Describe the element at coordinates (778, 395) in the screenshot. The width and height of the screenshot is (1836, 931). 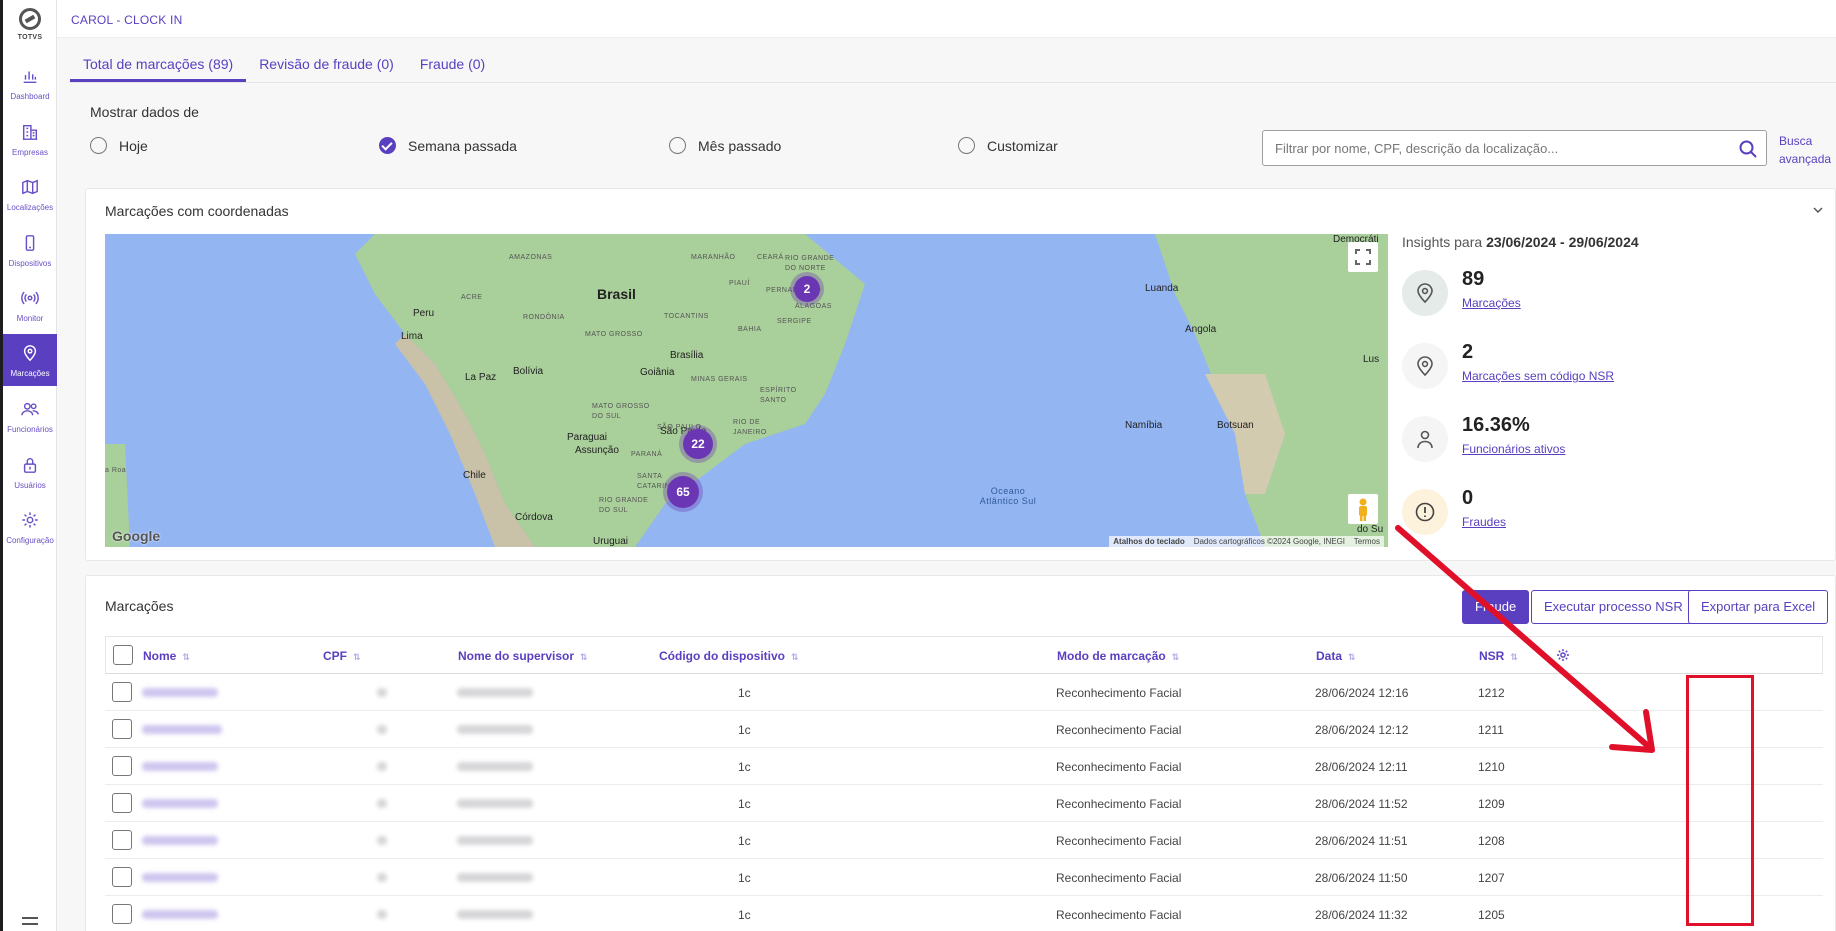
I see `map-label: ESPÍRITO SANTO` at that location.